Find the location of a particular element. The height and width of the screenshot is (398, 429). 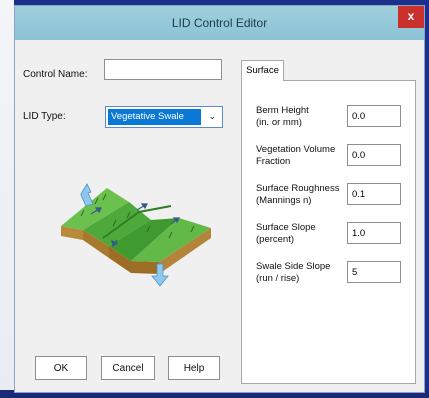

help-button: Help is located at coordinates (194, 368).